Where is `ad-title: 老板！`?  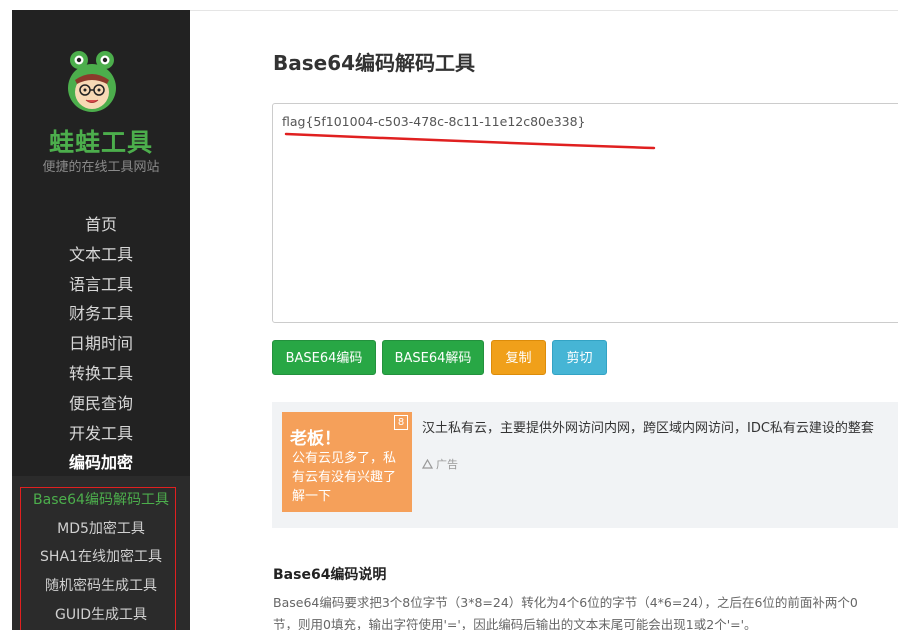 ad-title: 老板！ is located at coordinates (315, 439).